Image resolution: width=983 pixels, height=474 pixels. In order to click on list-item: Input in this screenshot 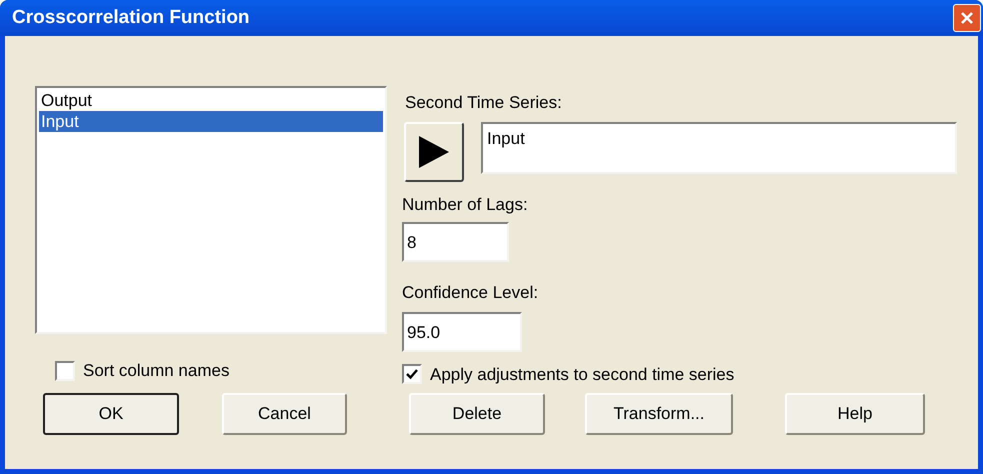, I will do `click(211, 121)`.